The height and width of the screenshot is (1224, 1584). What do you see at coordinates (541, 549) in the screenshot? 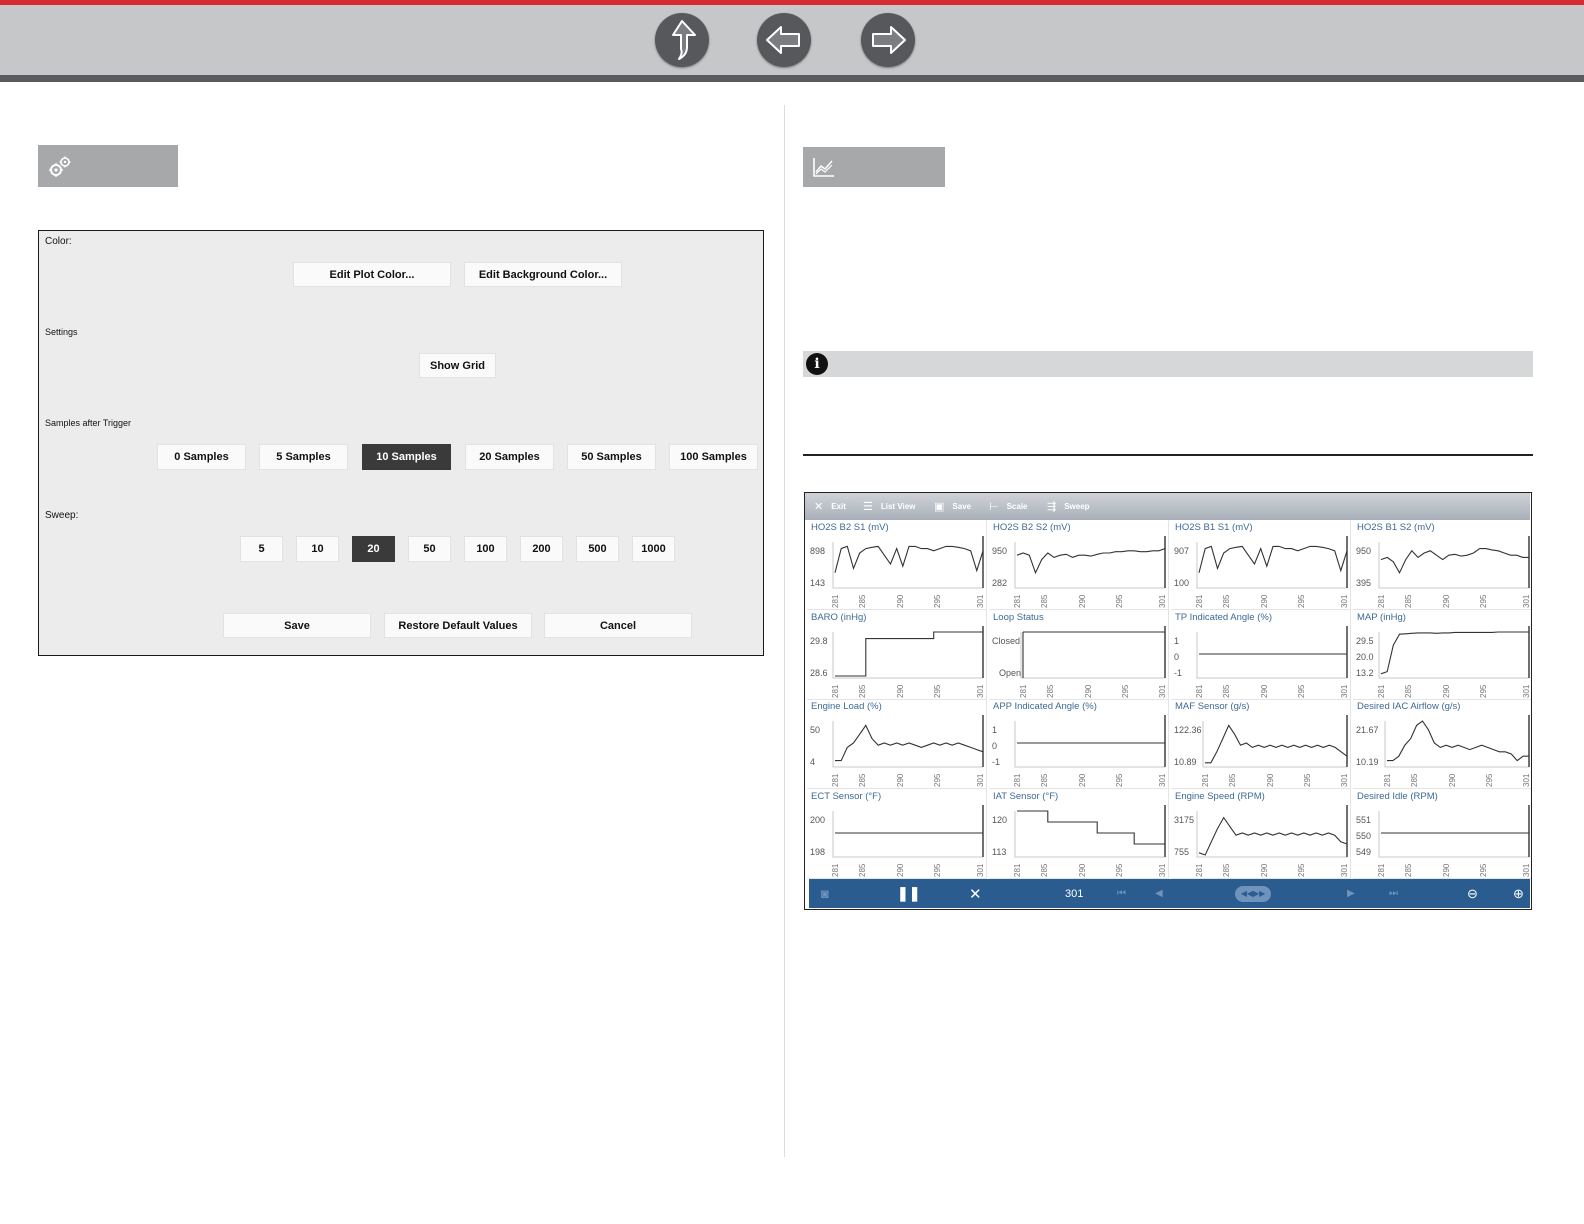
I see `sweep-option-button: 200` at bounding box center [541, 549].